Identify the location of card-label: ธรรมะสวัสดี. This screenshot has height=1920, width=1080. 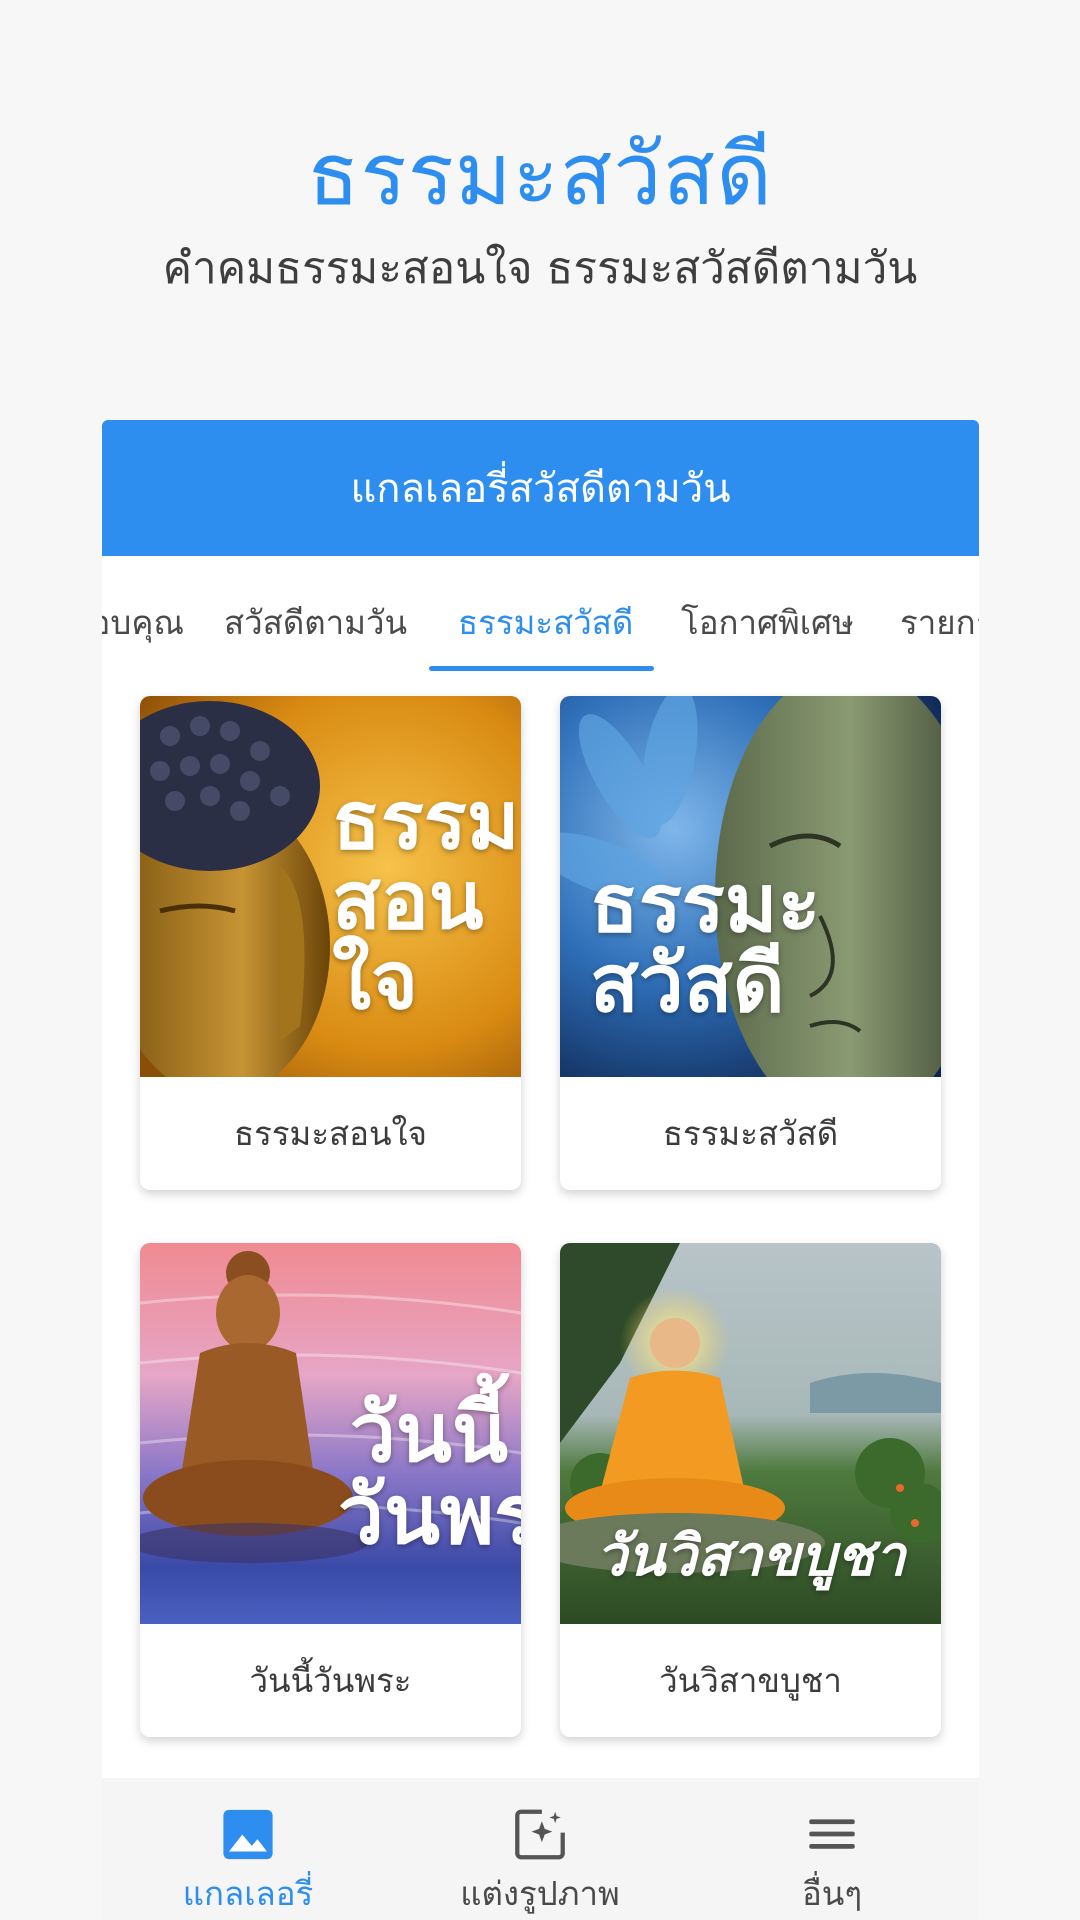
(750, 1133).